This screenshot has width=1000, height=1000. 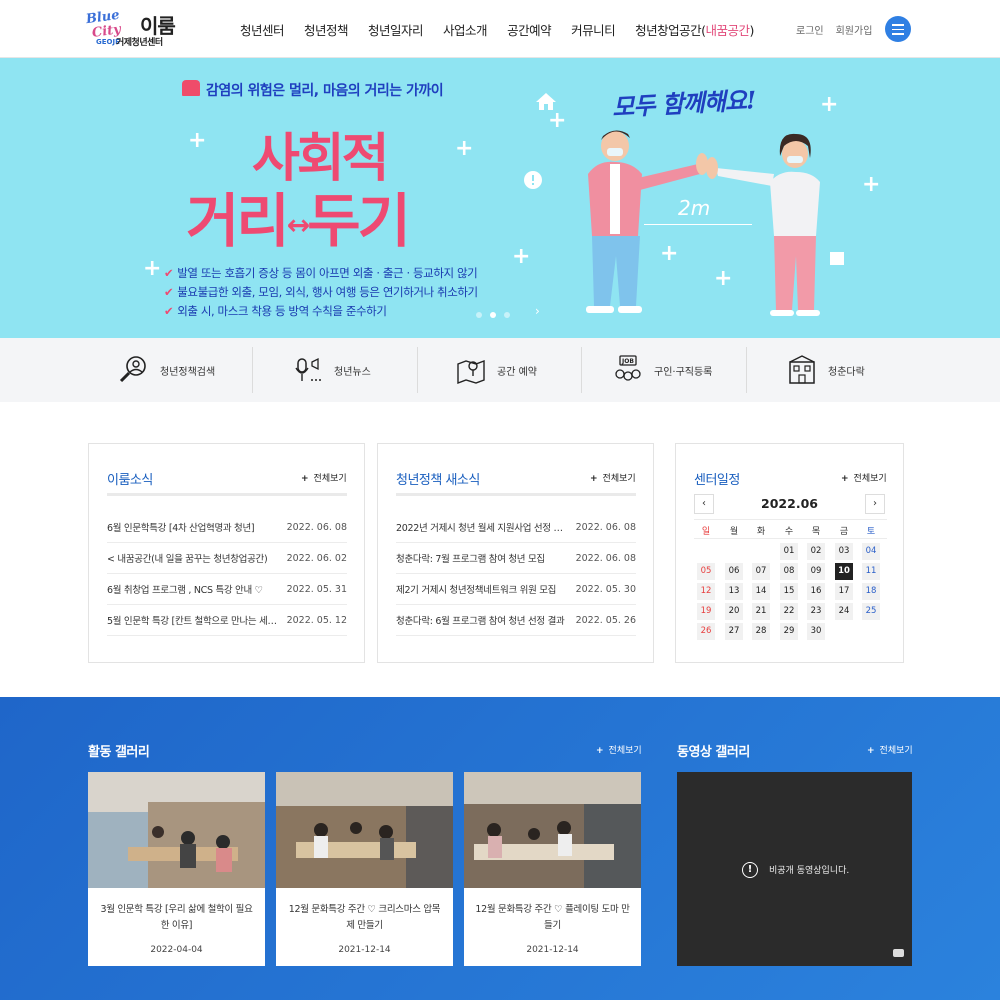 What do you see at coordinates (516, 620) in the screenshot?
I see `policy-row: 청춘다락: 6월 프로그램 참여 청년 선정 결과 2022. 05. 26` at bounding box center [516, 620].